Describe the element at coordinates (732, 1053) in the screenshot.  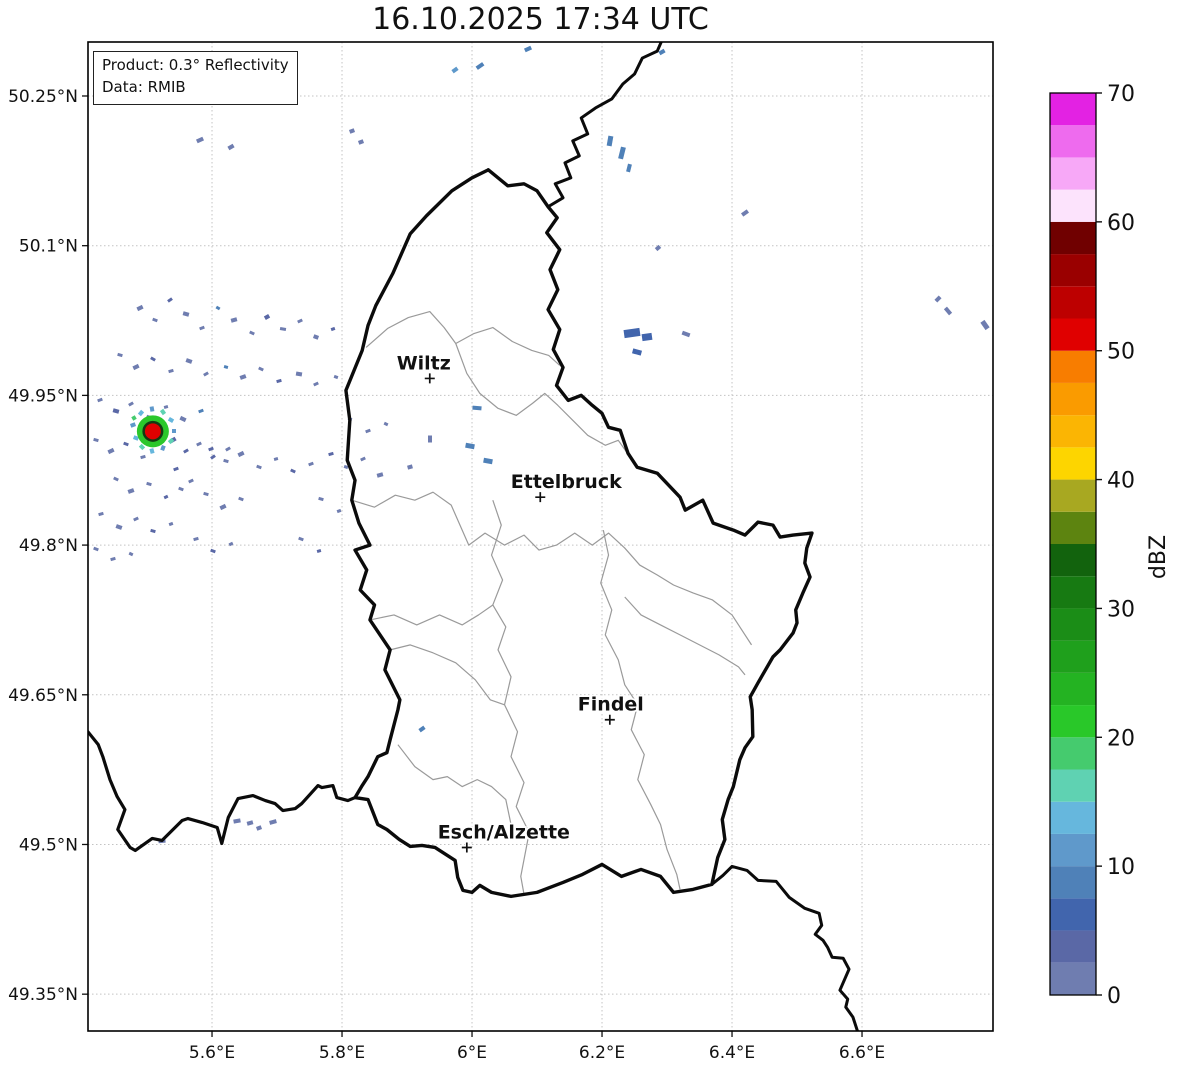
I see `x-tick-label: 6.4°E` at that location.